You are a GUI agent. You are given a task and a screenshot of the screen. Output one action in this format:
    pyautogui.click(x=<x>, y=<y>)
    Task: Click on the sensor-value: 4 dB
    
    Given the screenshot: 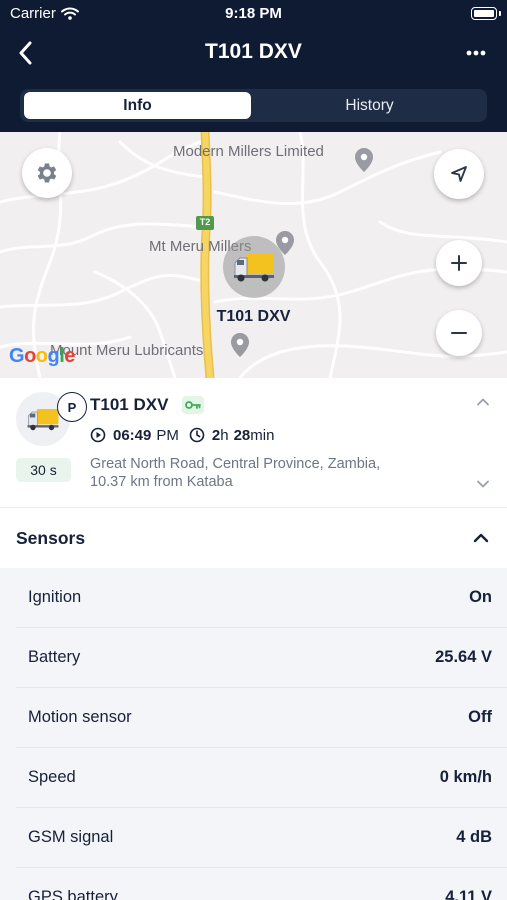 What is the action you would take?
    pyautogui.click(x=474, y=837)
    